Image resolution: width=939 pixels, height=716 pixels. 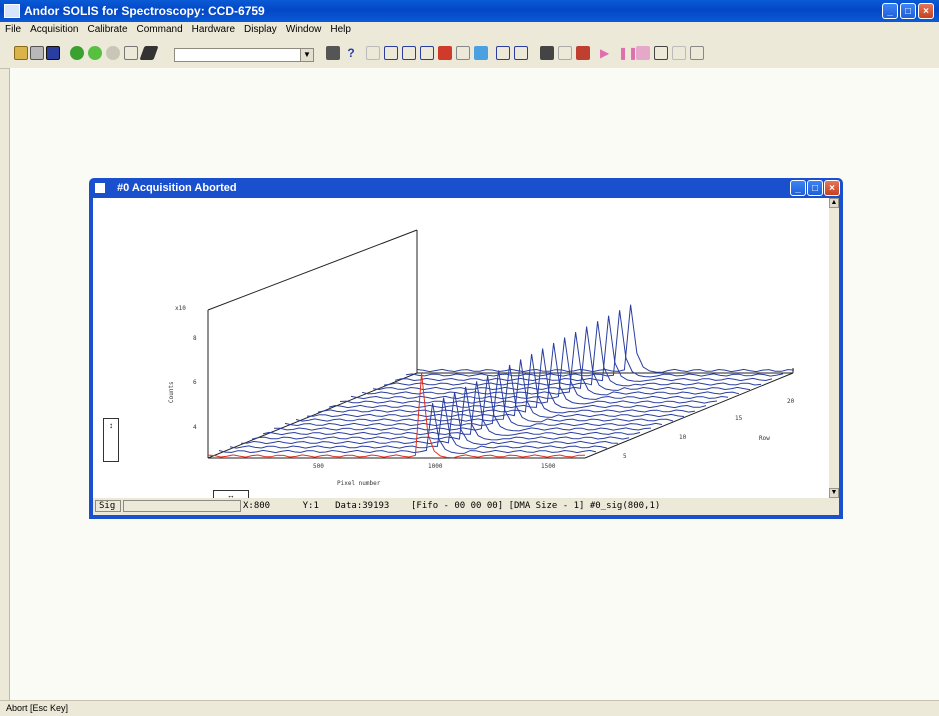 What do you see at coordinates (521, 53) in the screenshot?
I see `overlay-icon` at bounding box center [521, 53].